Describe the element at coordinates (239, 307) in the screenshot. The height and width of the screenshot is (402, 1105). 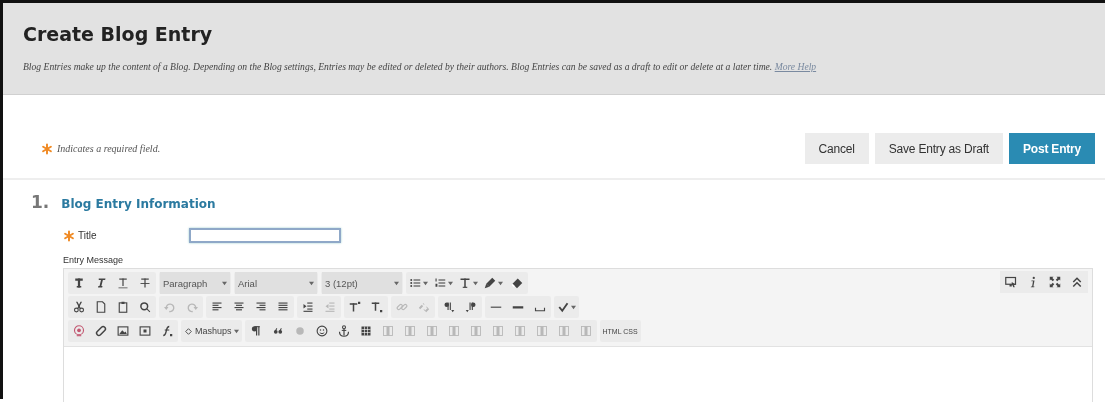
I see `align-center-icon` at that location.